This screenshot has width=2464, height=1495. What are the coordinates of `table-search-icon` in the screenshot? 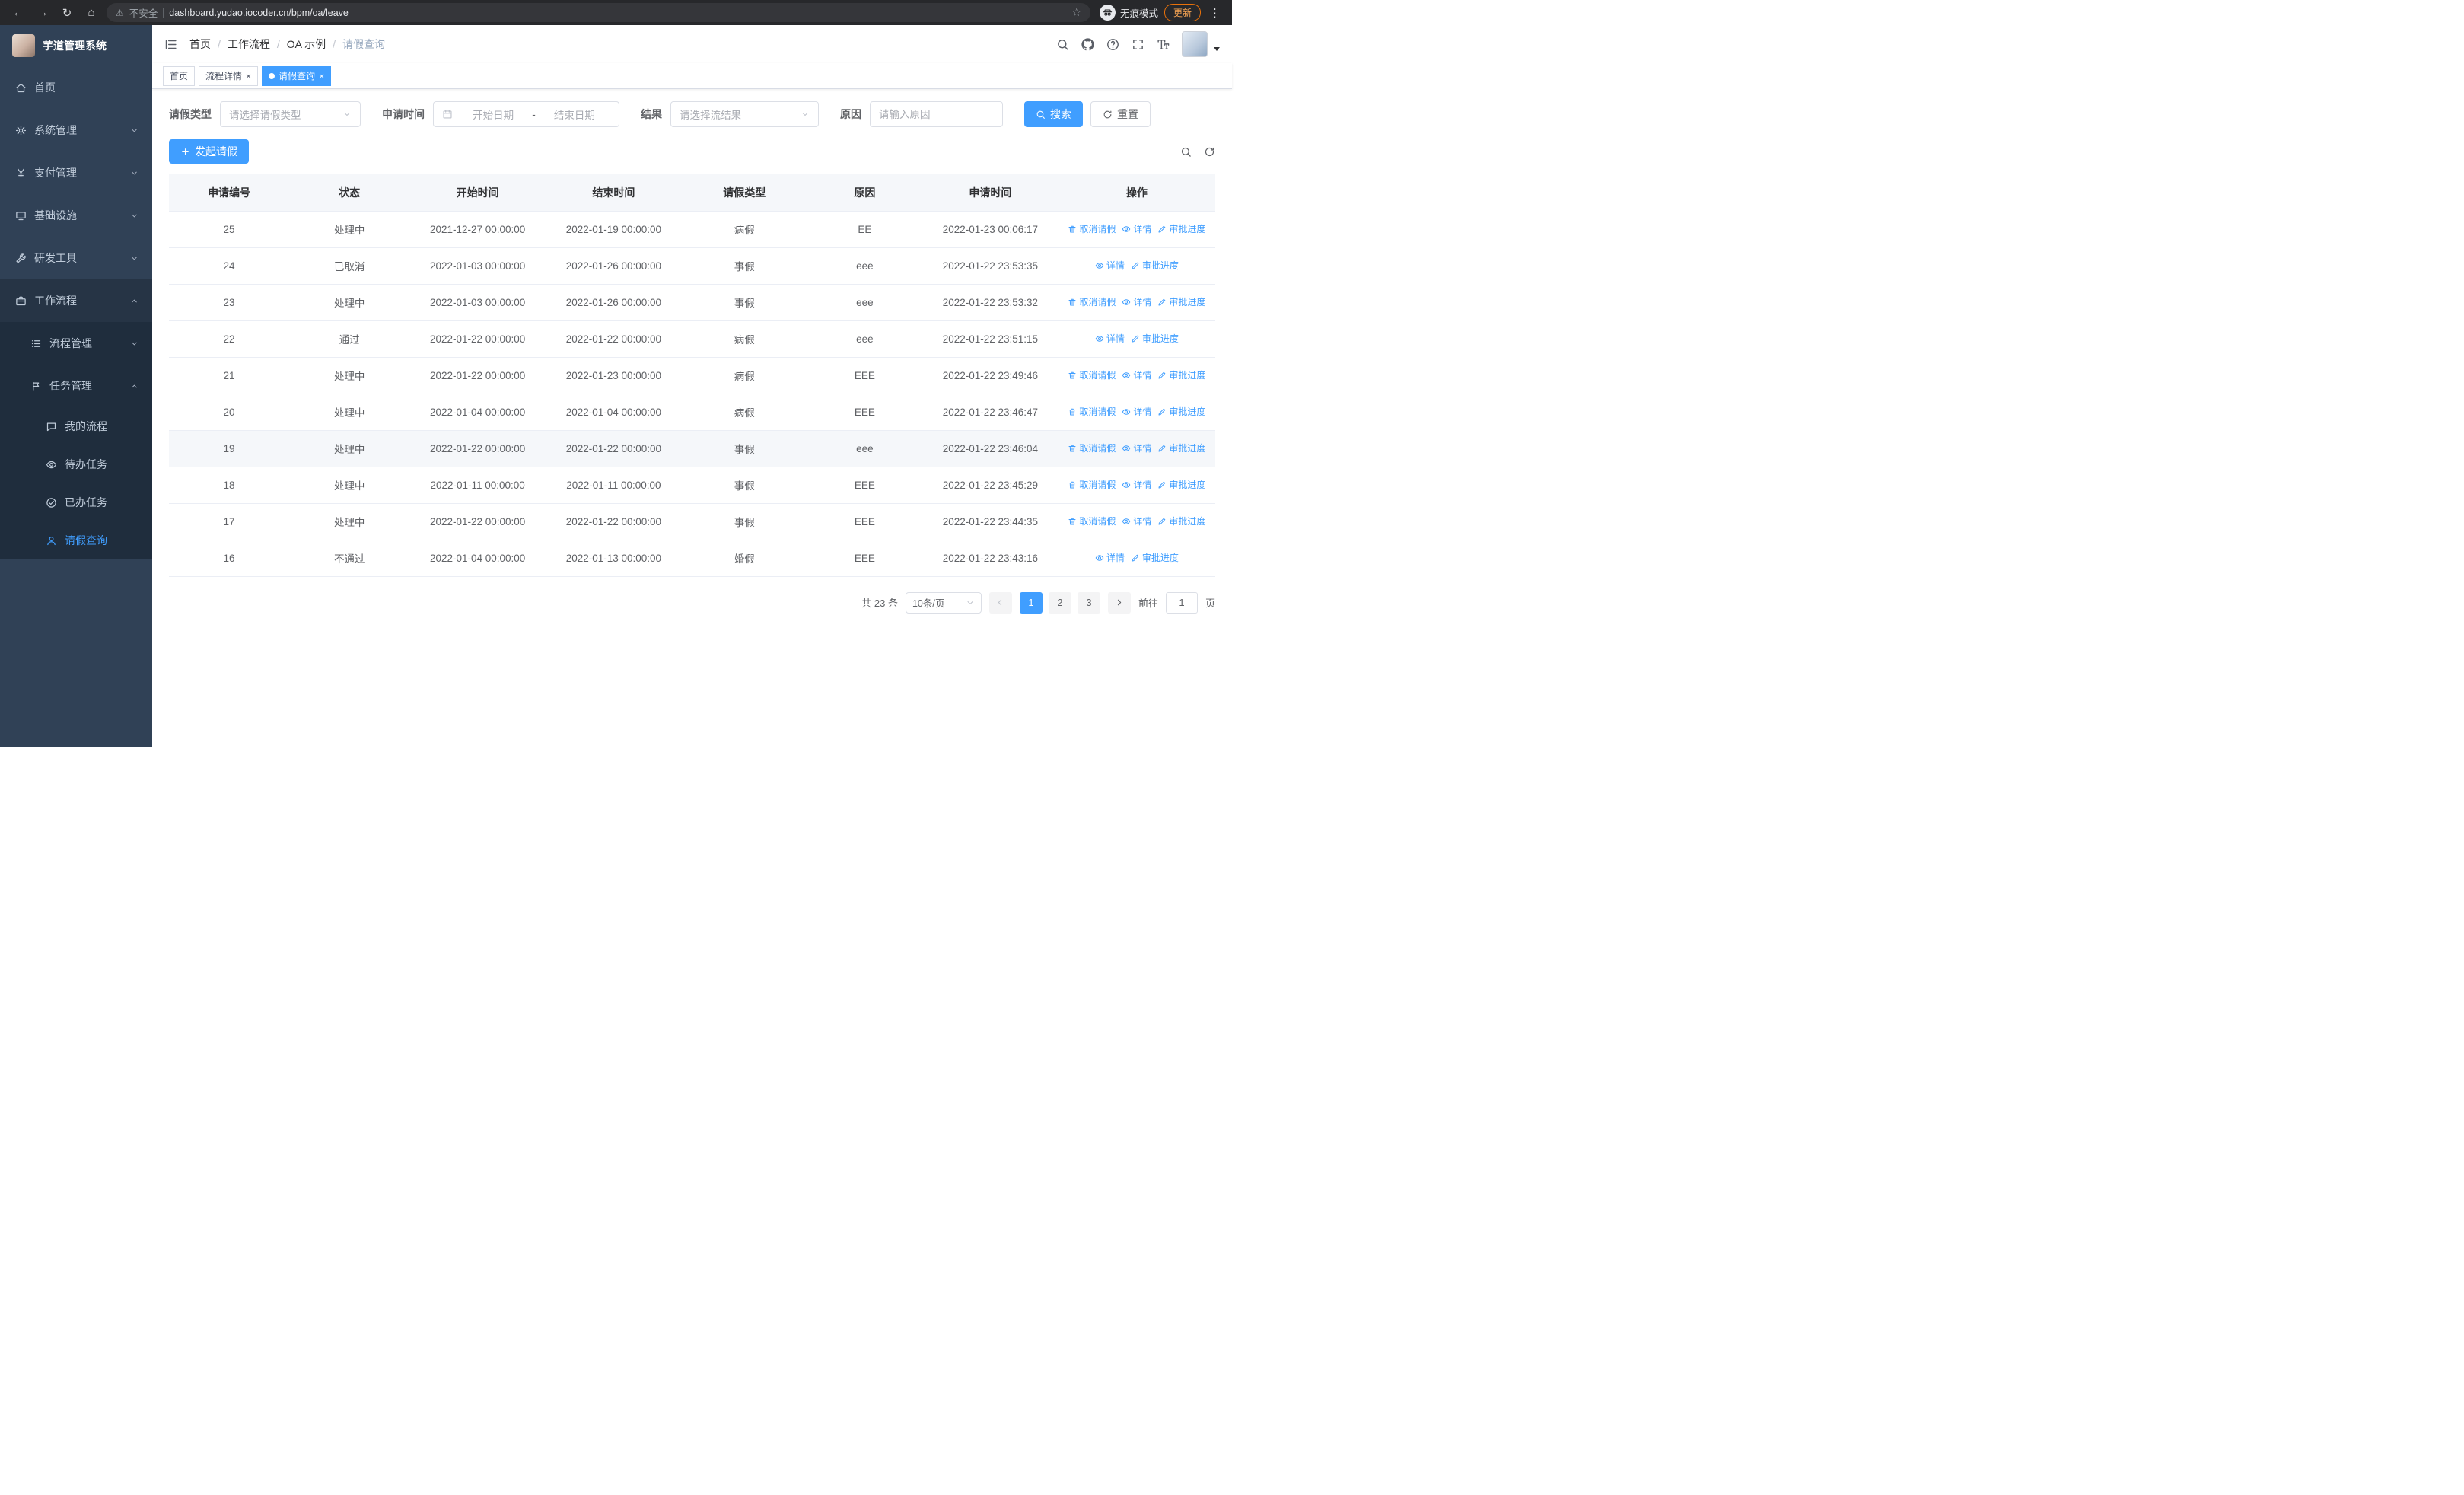 It's located at (1186, 152).